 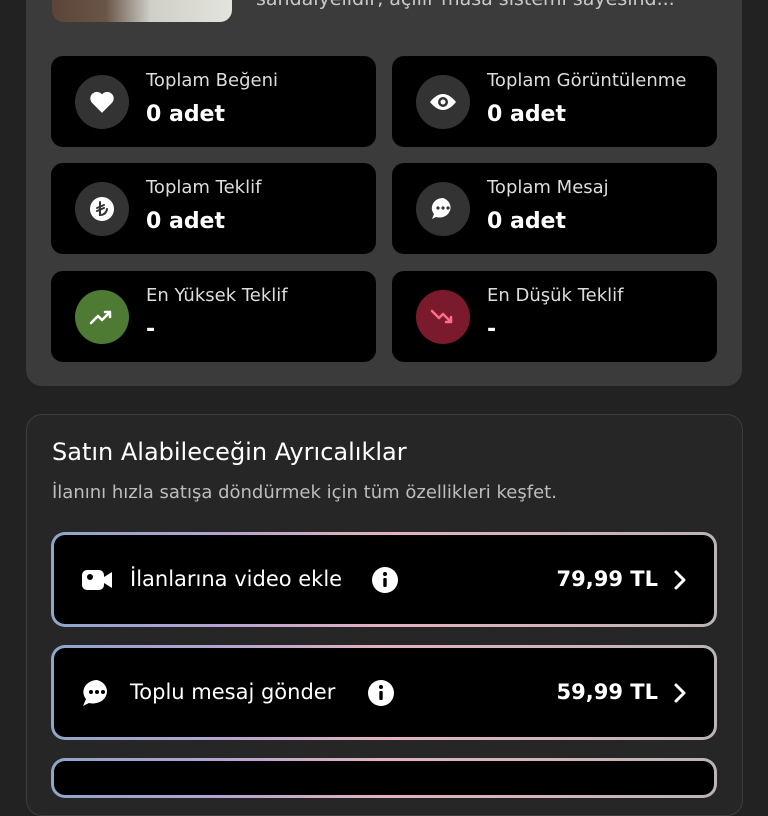 I want to click on stat-label: Toplam Mesaj, so click(x=548, y=187).